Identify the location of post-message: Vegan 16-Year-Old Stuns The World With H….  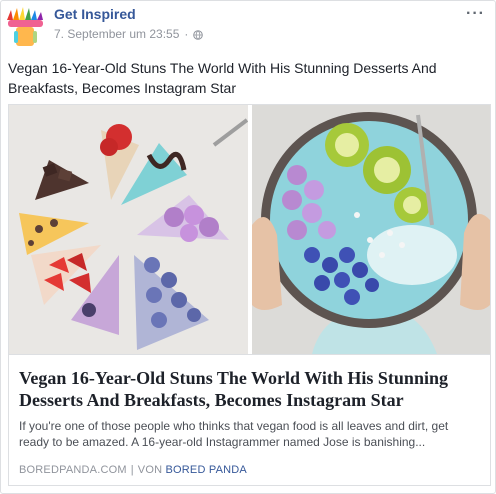
(222, 78).